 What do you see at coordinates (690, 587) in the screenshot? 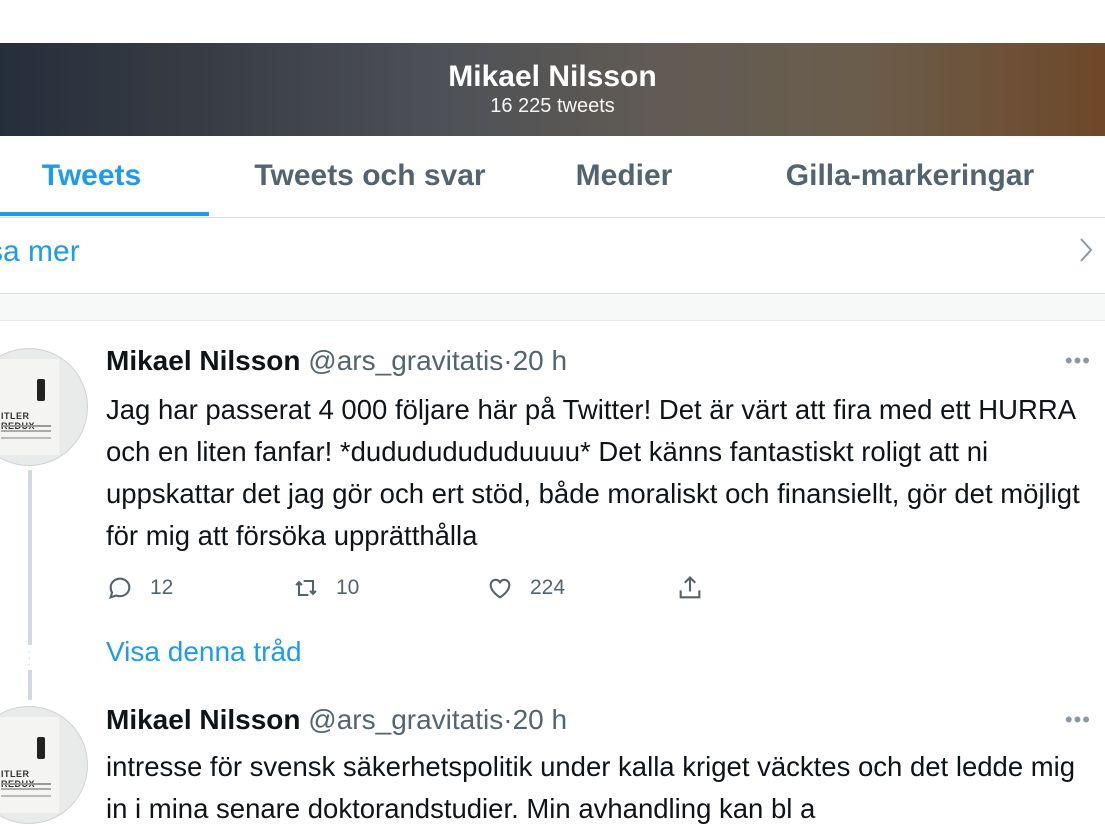
I see `share-icon` at bounding box center [690, 587].